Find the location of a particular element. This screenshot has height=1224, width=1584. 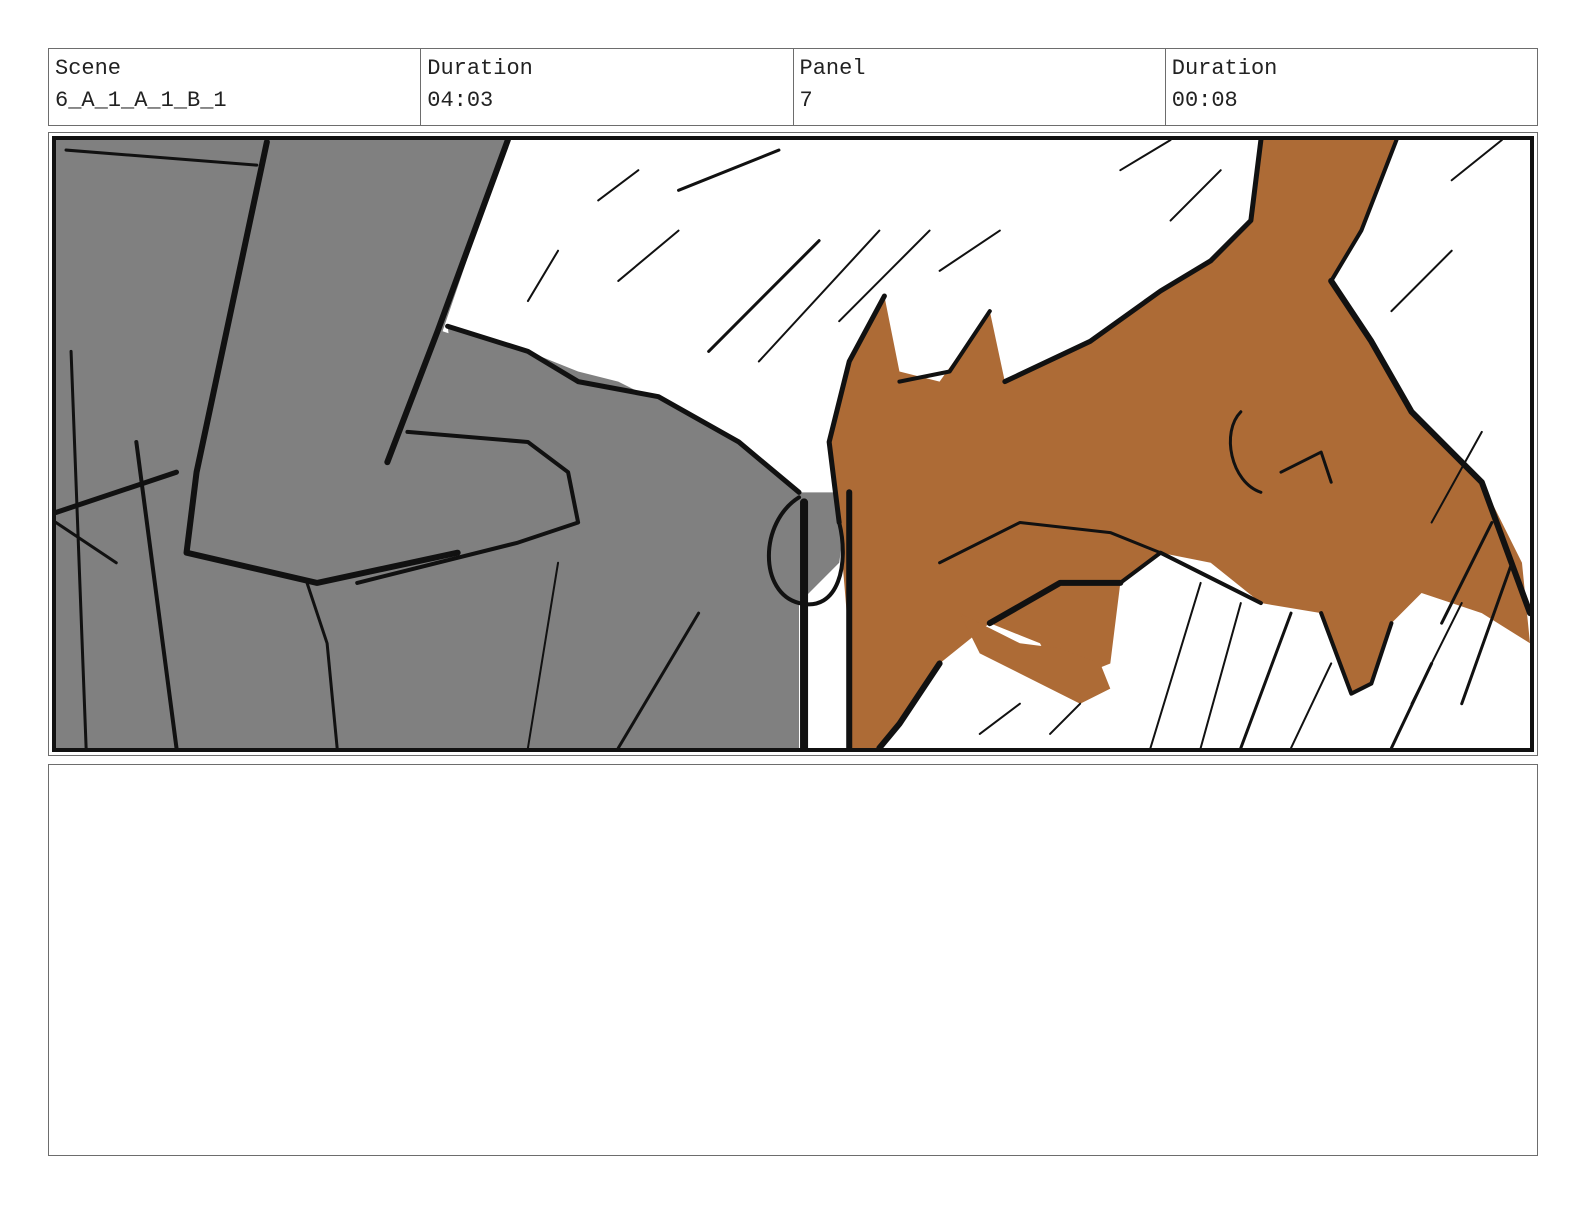

panel-duration-label: Duration is located at coordinates (1224, 68).